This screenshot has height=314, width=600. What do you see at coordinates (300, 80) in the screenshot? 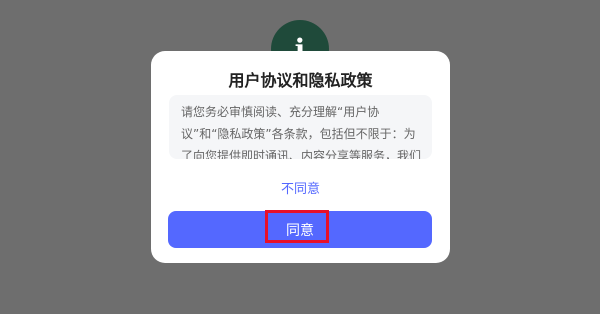
I see `dialog-title: 用户协议和隐私政策` at bounding box center [300, 80].